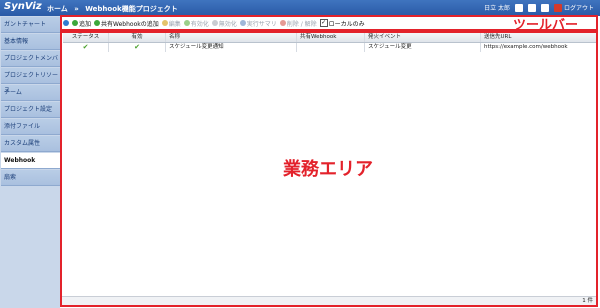 Image resolution: width=600 pixels, height=308 pixels. Describe the element at coordinates (57, 9) in the screenshot. I see `breadcrumb-home: ホーム` at that location.